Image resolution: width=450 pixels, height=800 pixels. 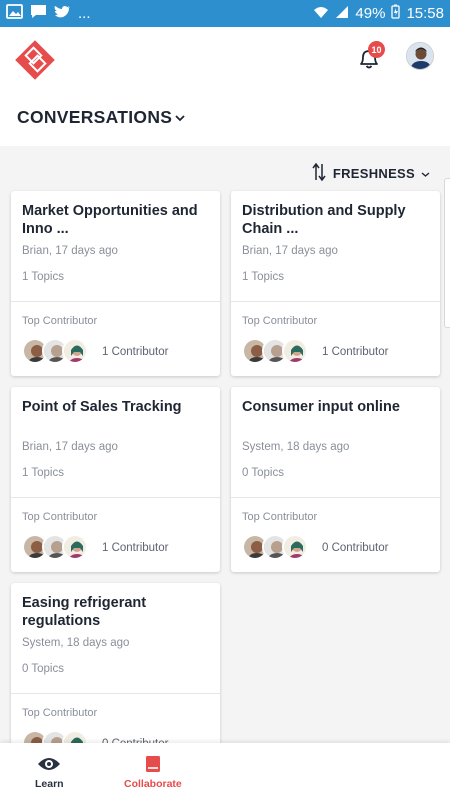 What do you see at coordinates (49, 784) in the screenshot?
I see `nav-learn-label: Learn` at bounding box center [49, 784].